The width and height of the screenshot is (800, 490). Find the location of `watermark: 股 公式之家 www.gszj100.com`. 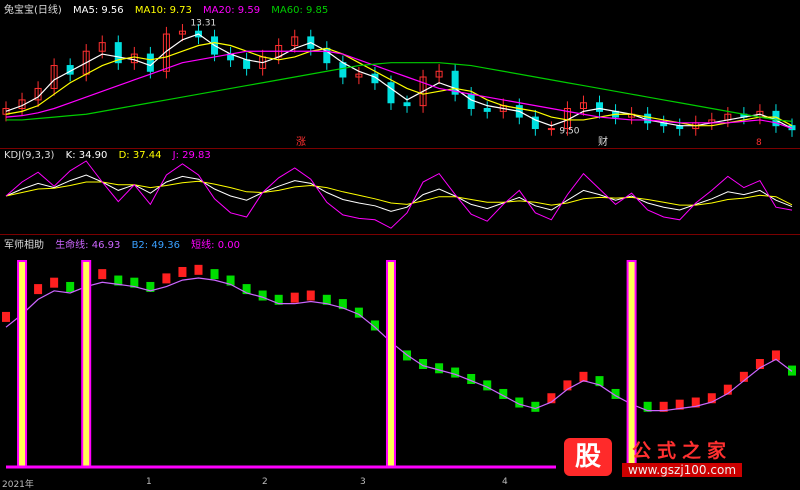

watermark: 股 公式之家 www.gszj100.com is located at coordinates (678, 458).